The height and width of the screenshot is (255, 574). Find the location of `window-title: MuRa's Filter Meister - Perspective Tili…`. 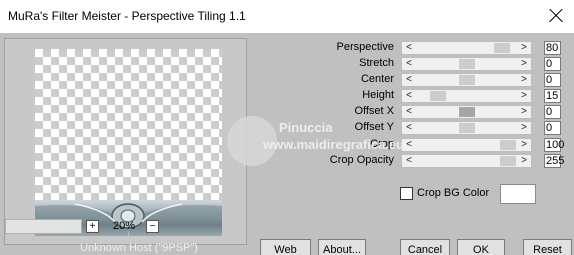

window-title: MuRa's Filter Meister - Perspective Tili… is located at coordinates (127, 16).